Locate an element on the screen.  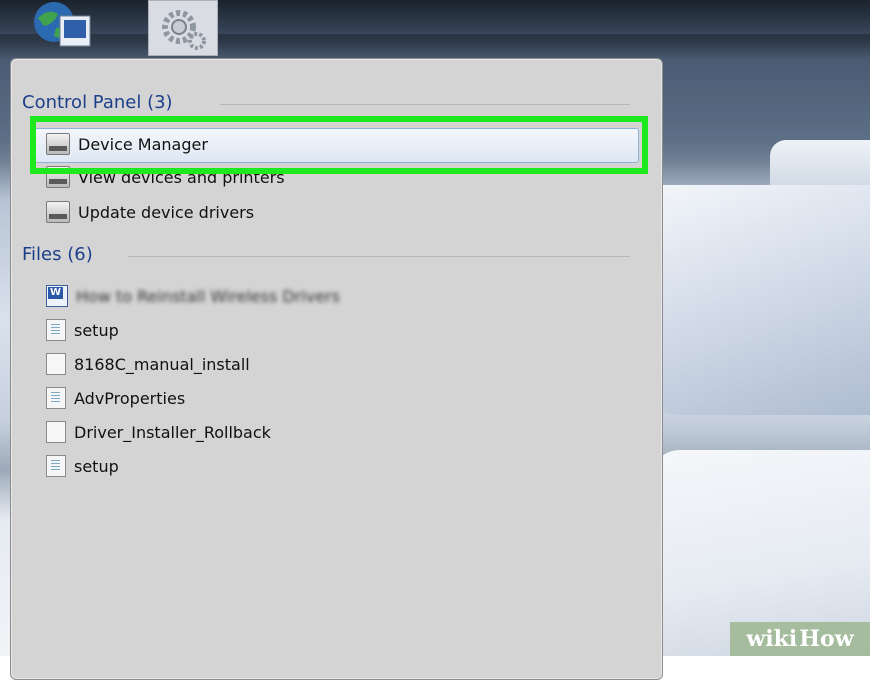
result-label: How to Reinstall Wireless Drivers is located at coordinates (208, 296).